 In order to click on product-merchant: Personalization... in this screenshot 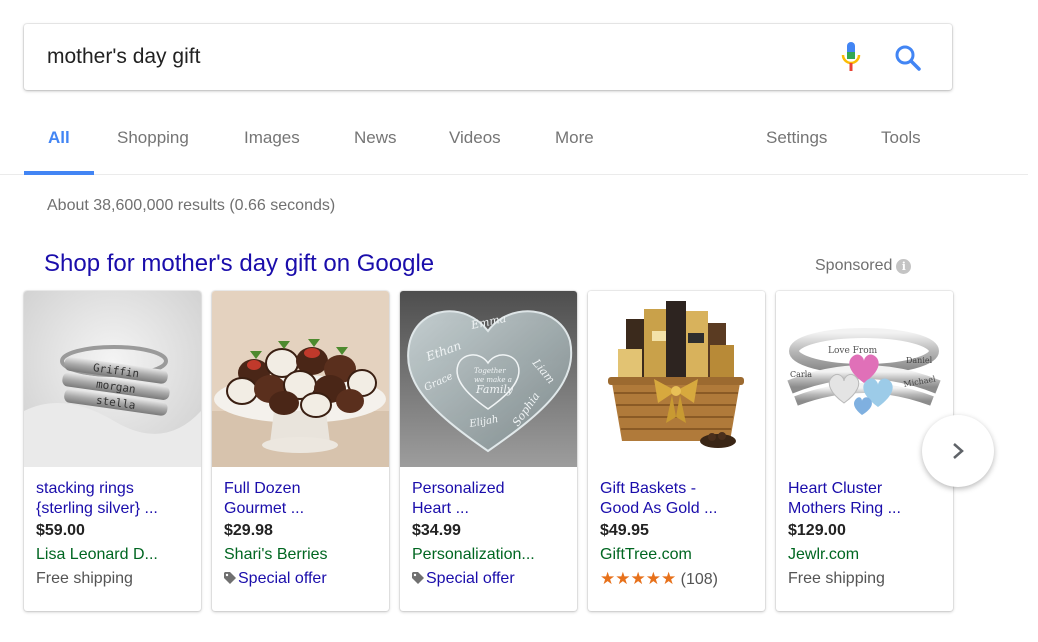, I will do `click(473, 554)`.